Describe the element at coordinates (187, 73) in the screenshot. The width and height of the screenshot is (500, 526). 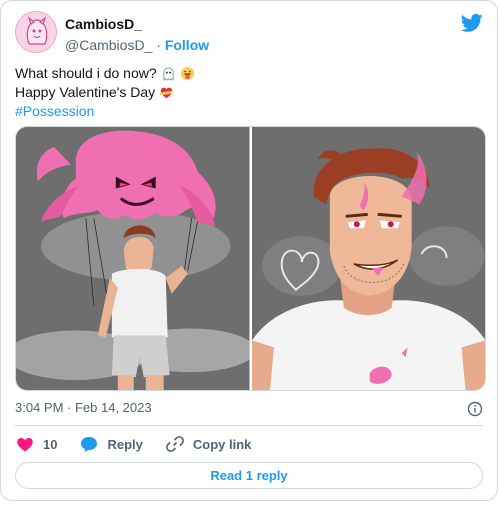
I see `tongue-face-emoji` at that location.